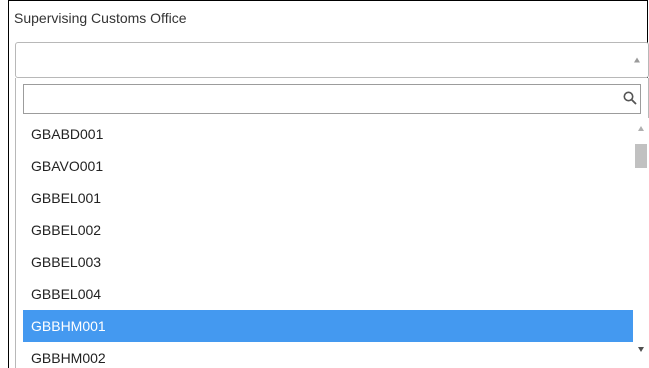  What do you see at coordinates (325, 99) in the screenshot?
I see `search-input` at bounding box center [325, 99].